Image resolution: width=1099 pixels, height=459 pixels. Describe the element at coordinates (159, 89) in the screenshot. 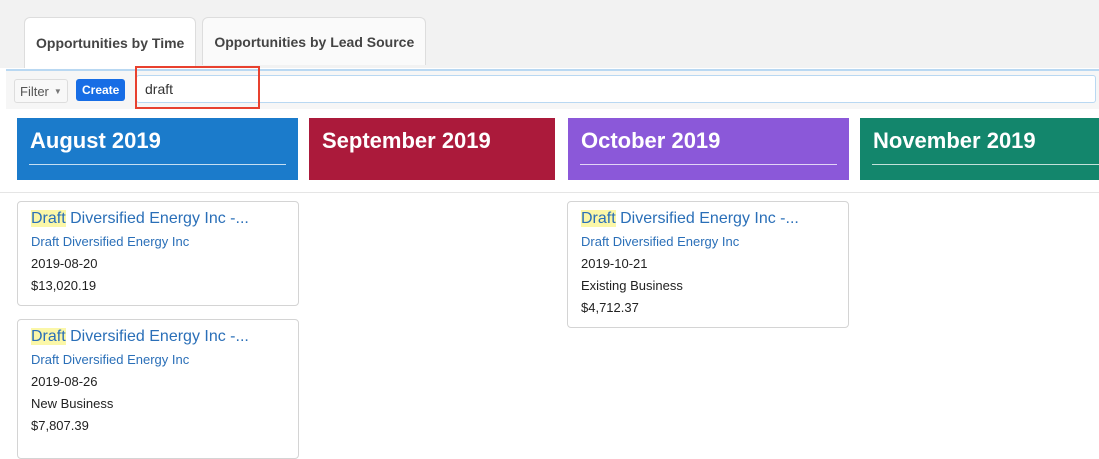

I see `search-value: draft` at that location.